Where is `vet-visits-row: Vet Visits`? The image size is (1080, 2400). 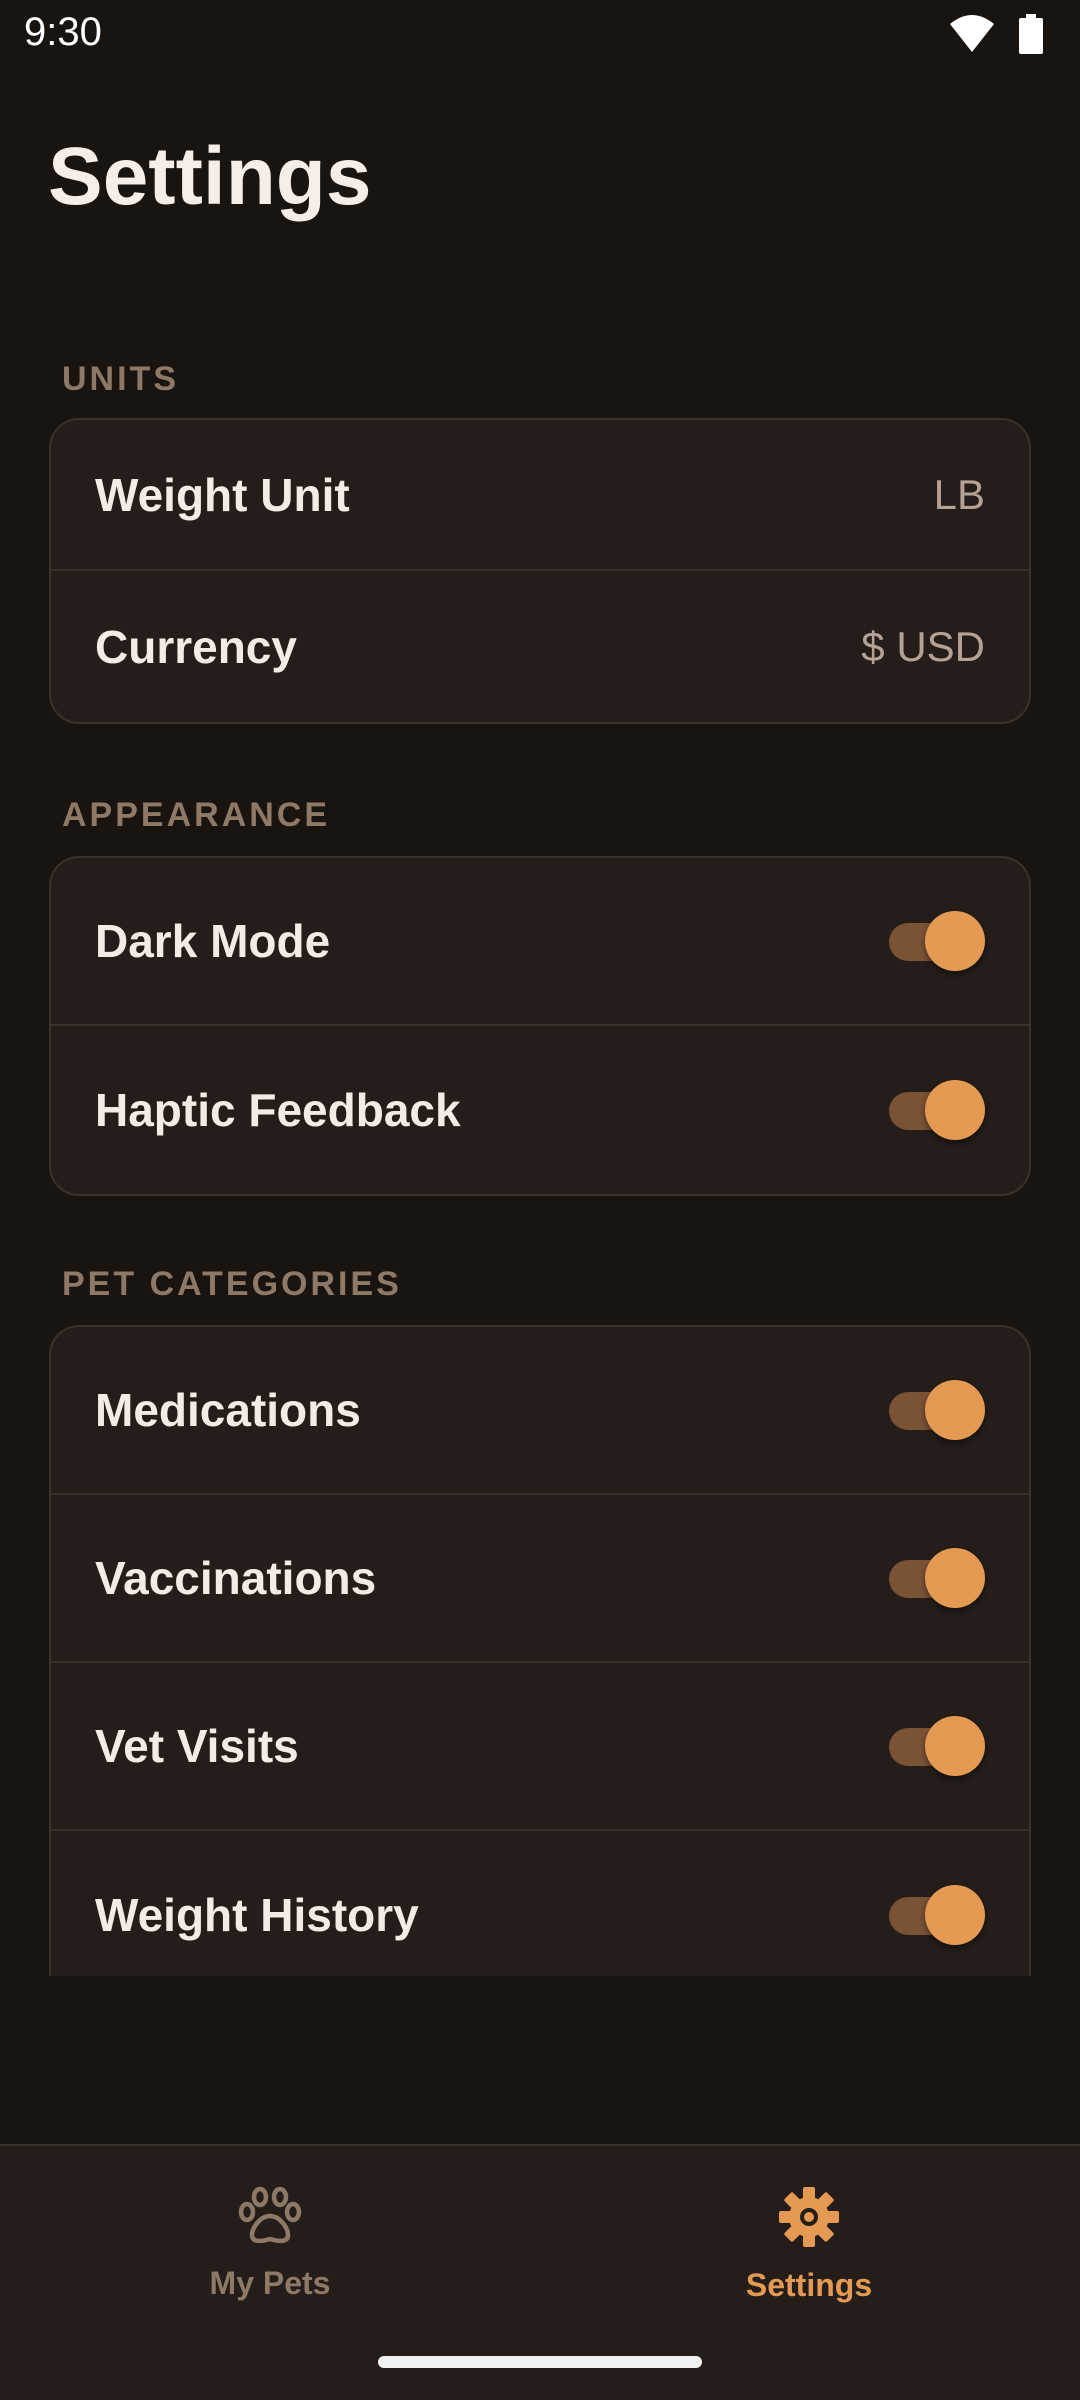 vet-visits-row: Vet Visits is located at coordinates (540, 1747).